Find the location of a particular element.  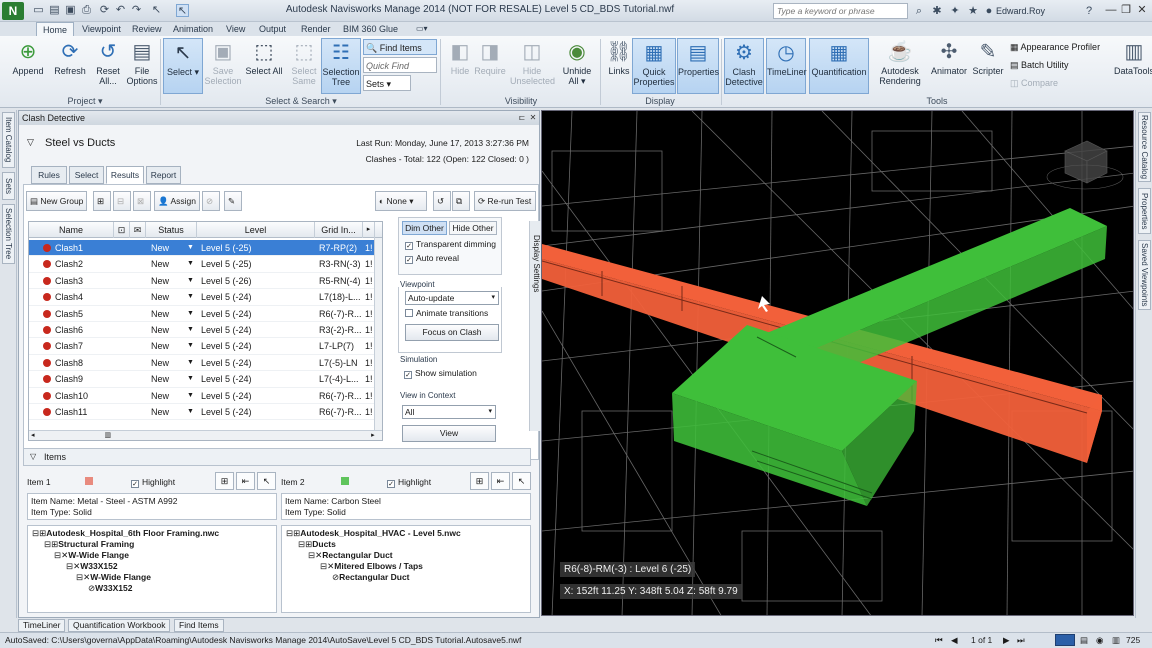

item1-highlight-checkbox: ✓ Highlight is located at coordinates (153, 482).